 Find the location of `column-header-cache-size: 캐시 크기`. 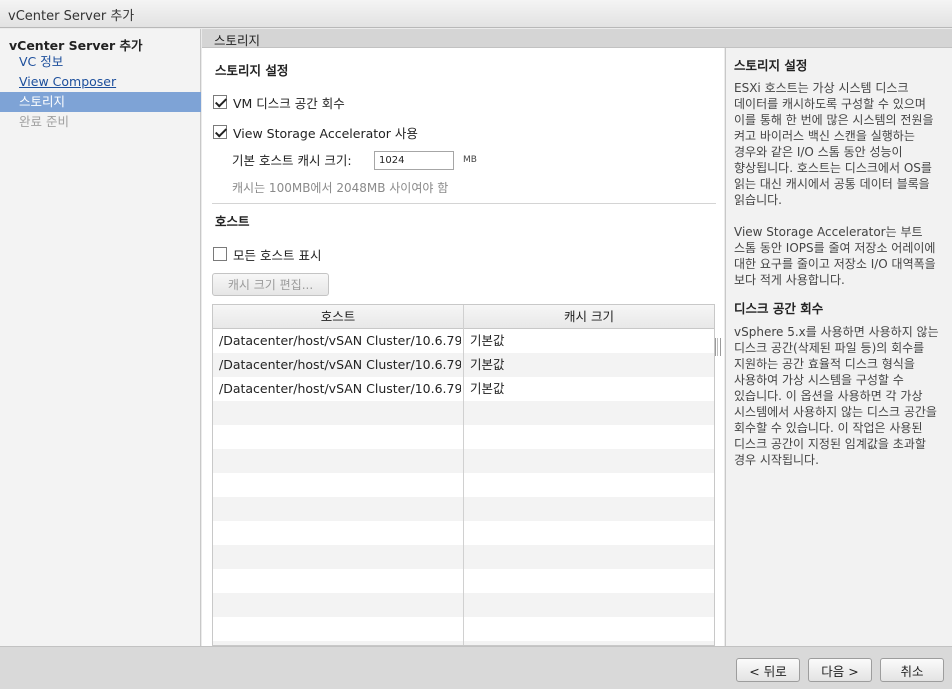

column-header-cache-size: 캐시 크기 is located at coordinates (589, 317).